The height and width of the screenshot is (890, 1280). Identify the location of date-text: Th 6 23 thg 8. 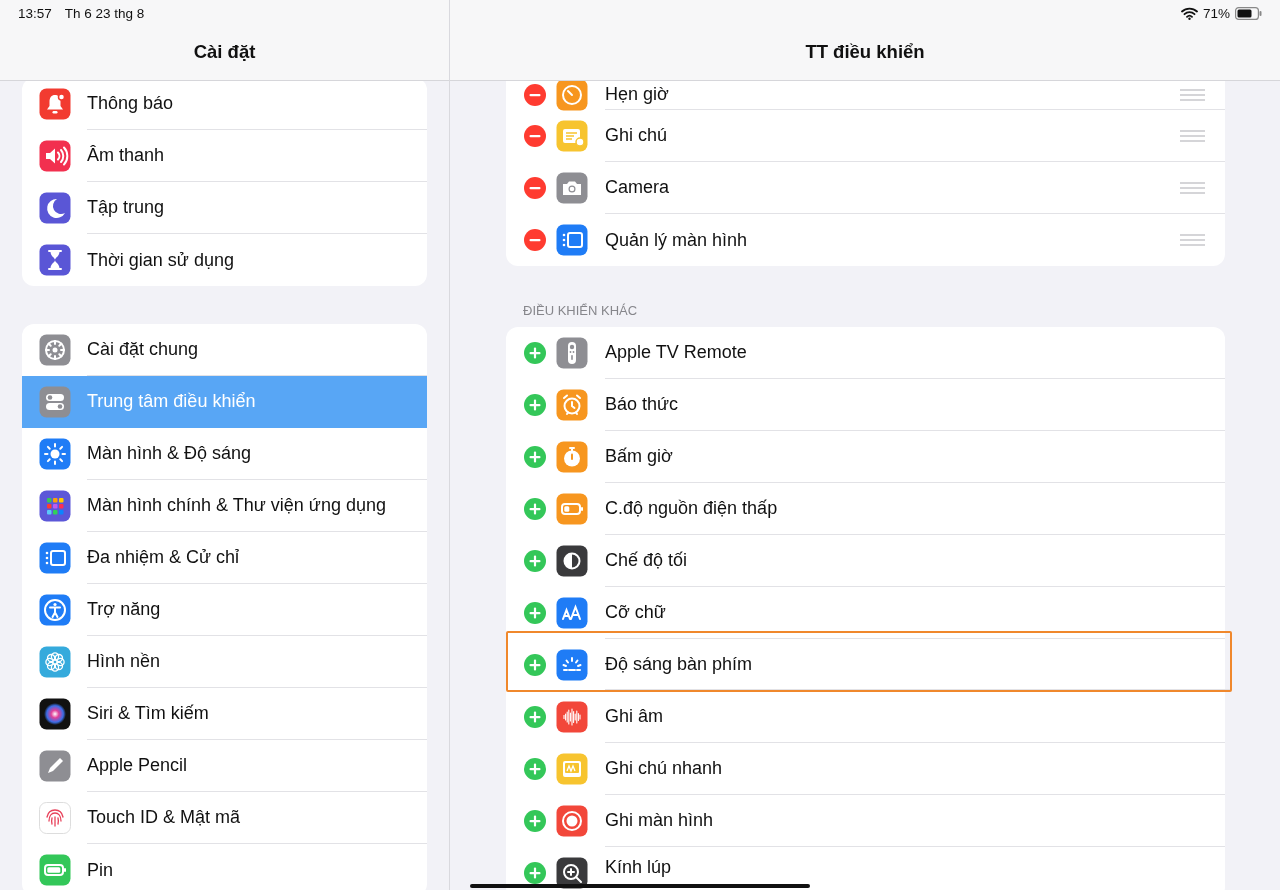
(104, 13).